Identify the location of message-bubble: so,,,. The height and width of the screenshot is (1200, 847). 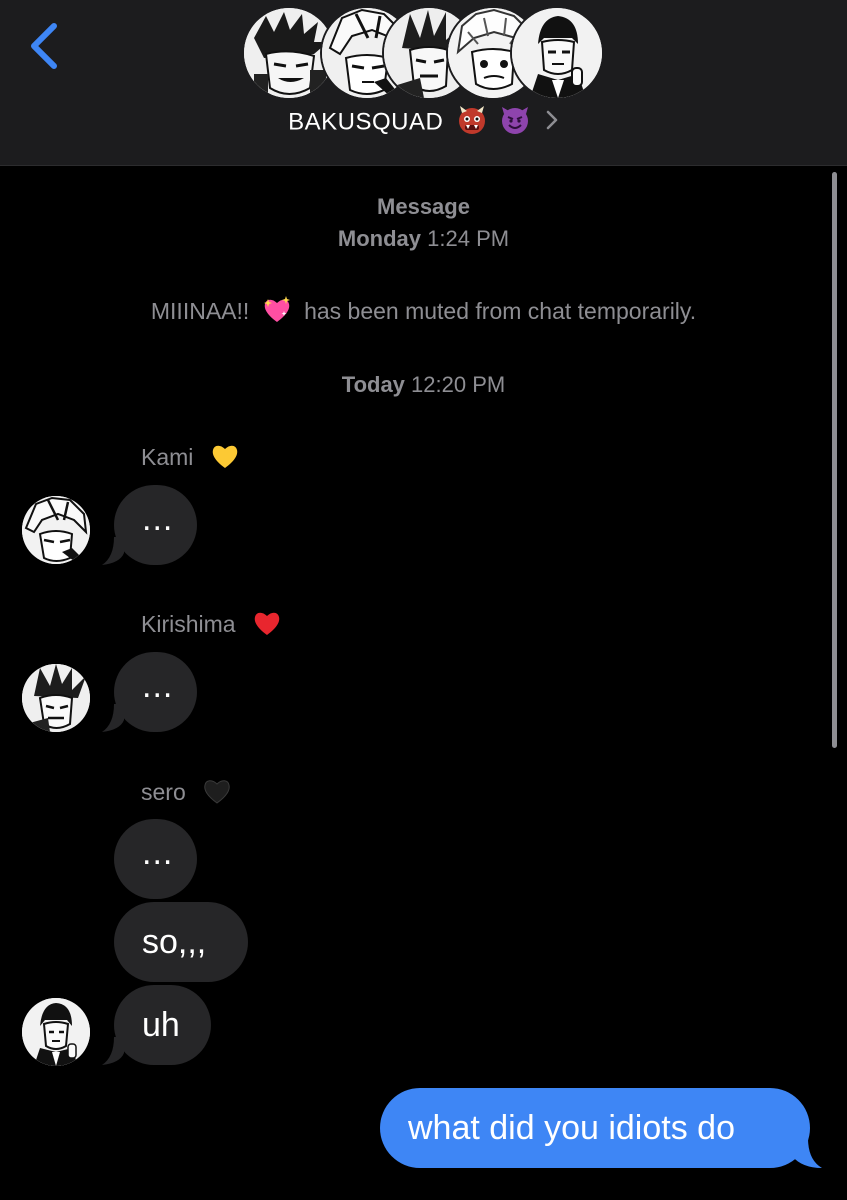
(181, 942).